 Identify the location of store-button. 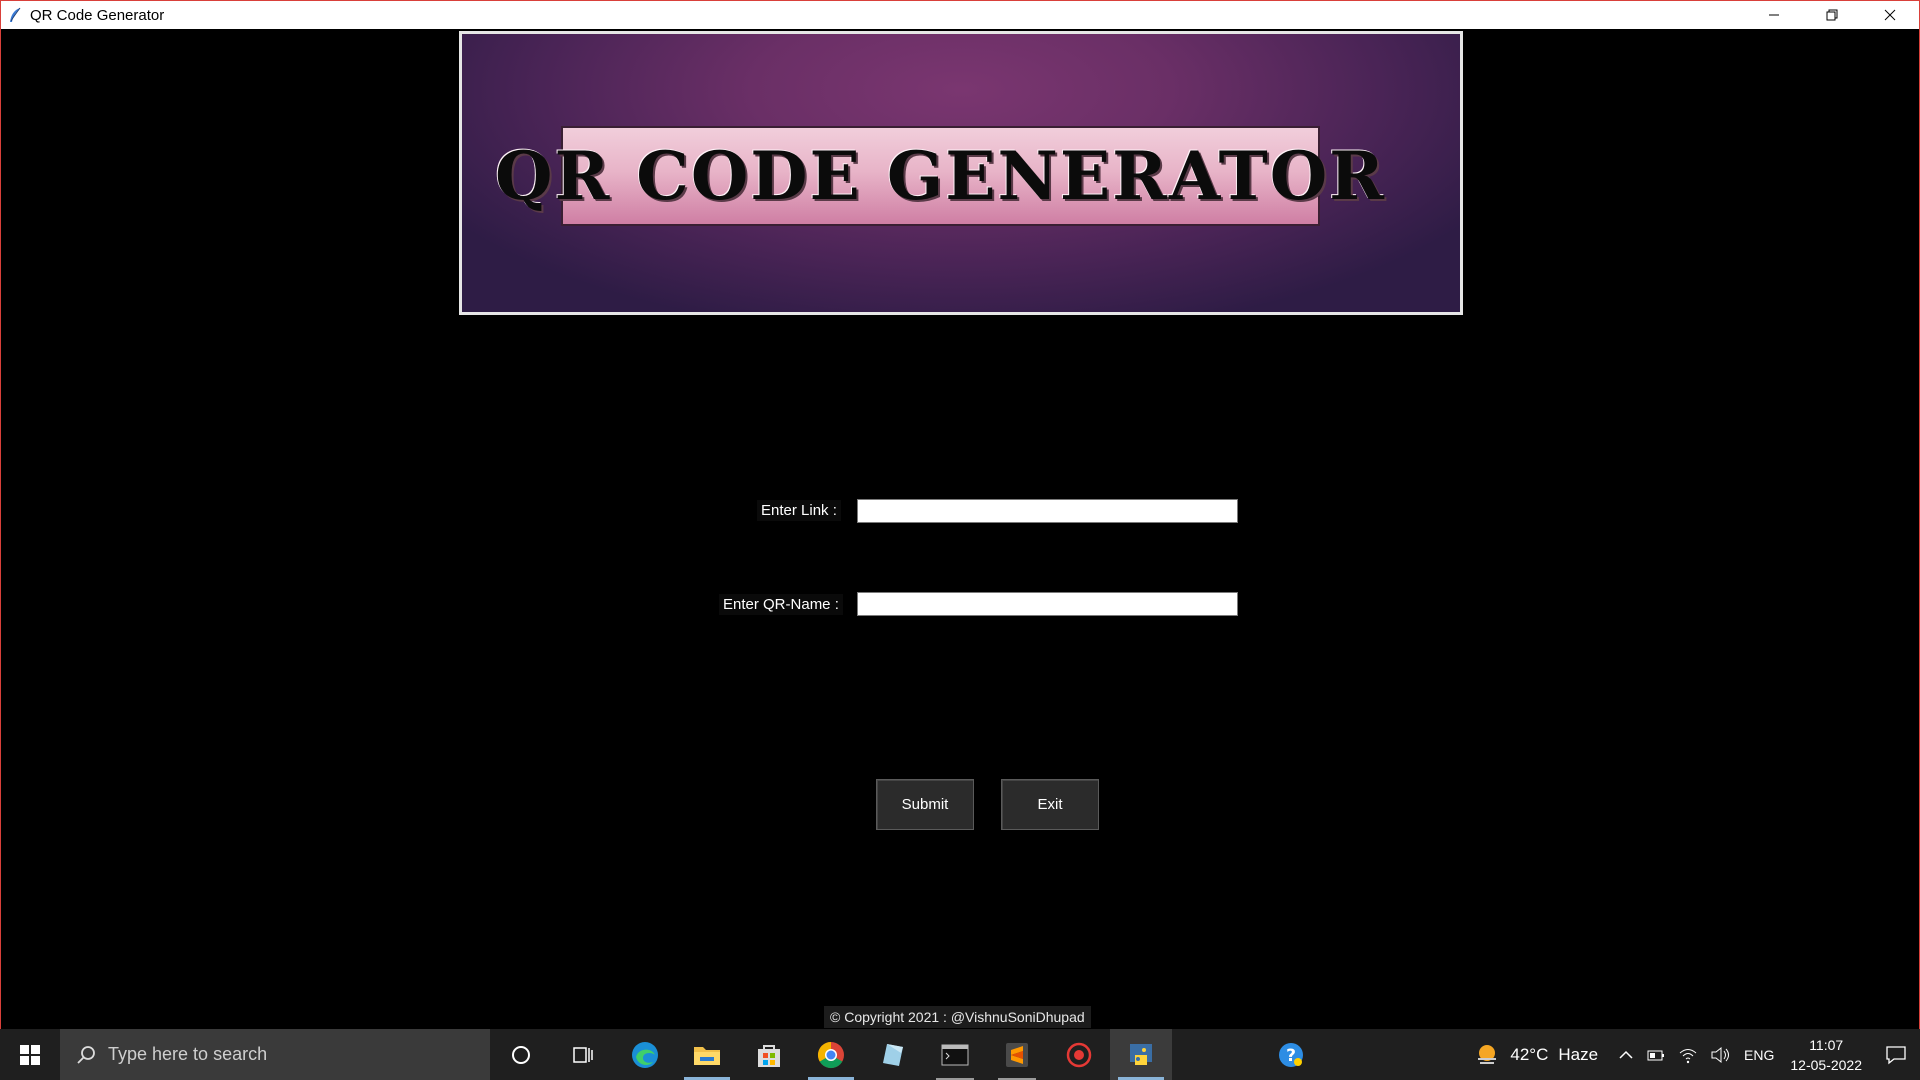
(769, 1054).